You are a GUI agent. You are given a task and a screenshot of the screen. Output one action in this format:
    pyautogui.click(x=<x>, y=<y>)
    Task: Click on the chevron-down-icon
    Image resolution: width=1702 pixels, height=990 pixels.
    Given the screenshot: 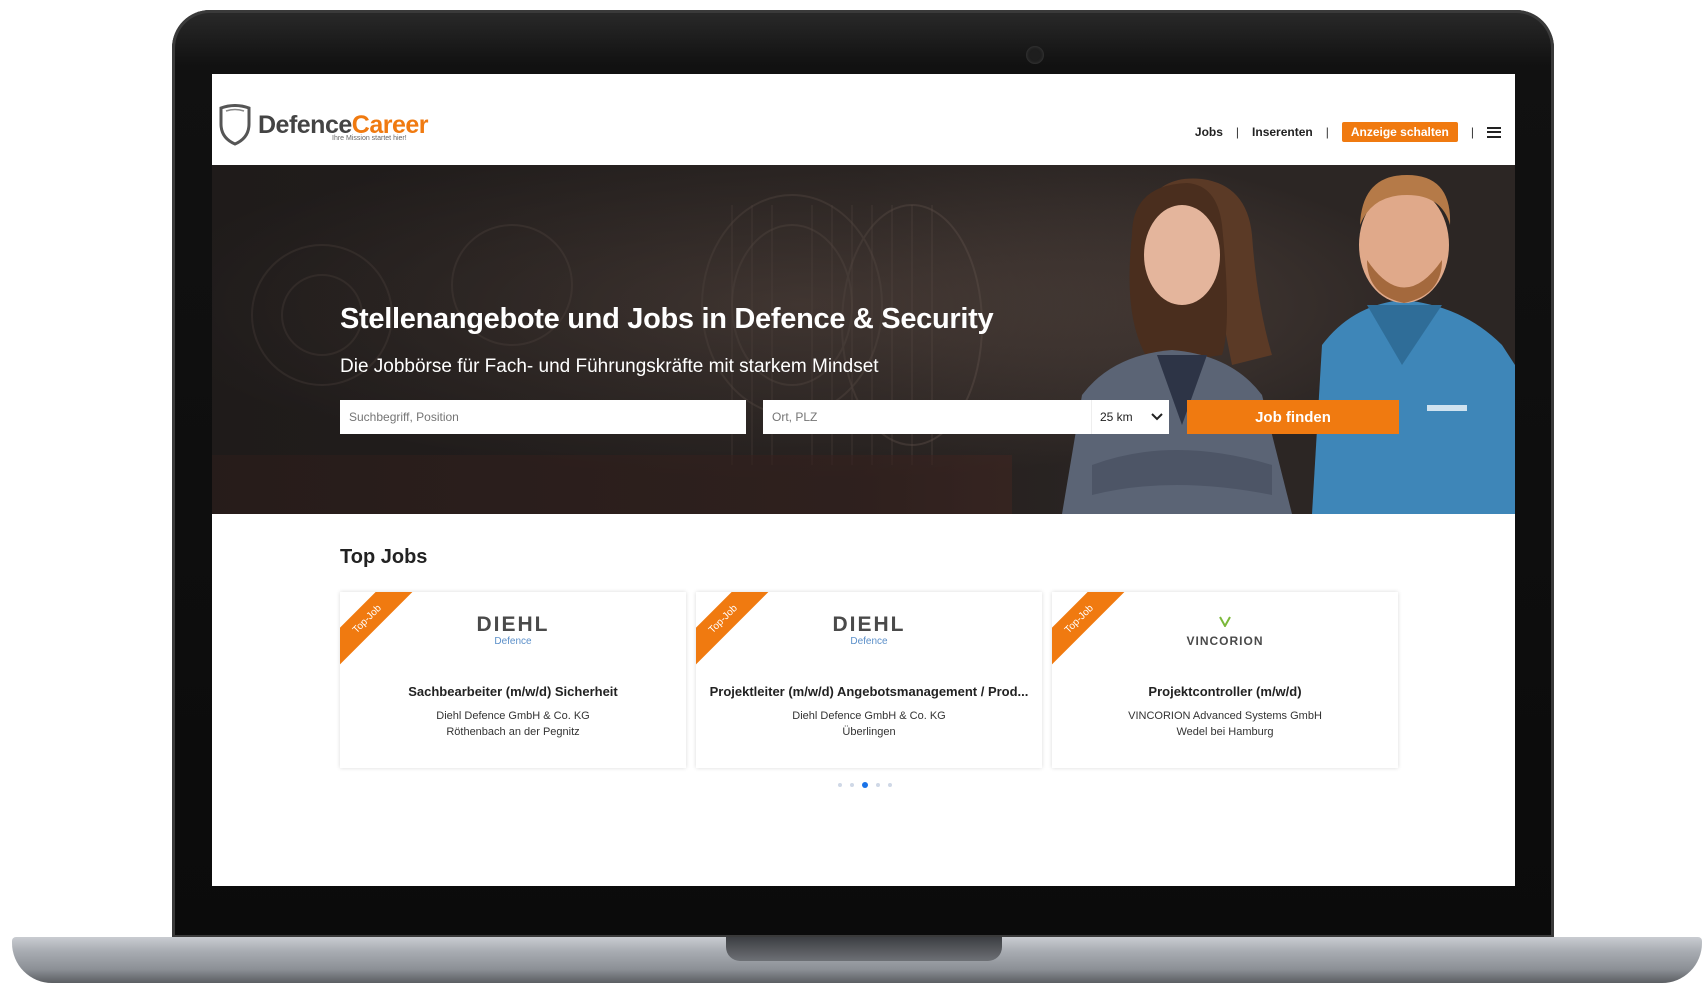 What is the action you would take?
    pyautogui.click(x=1157, y=417)
    